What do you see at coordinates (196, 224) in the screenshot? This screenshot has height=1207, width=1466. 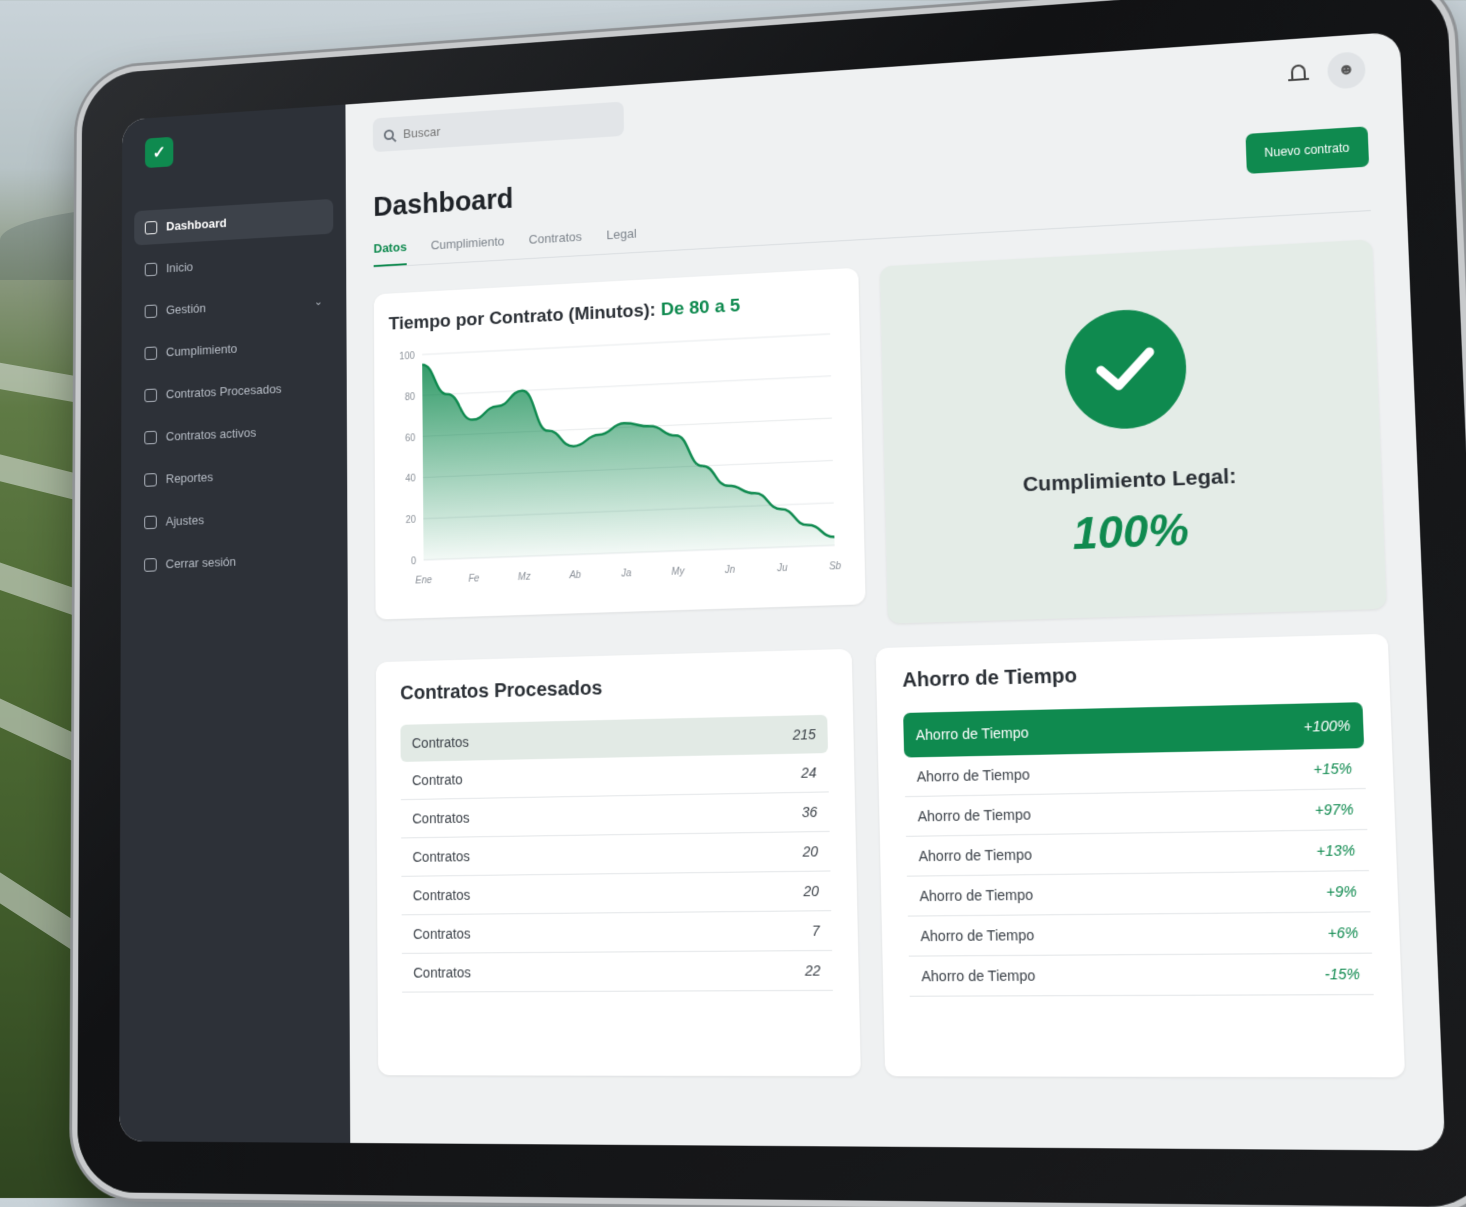 I see `sidebar-item-label: Dashboard` at bounding box center [196, 224].